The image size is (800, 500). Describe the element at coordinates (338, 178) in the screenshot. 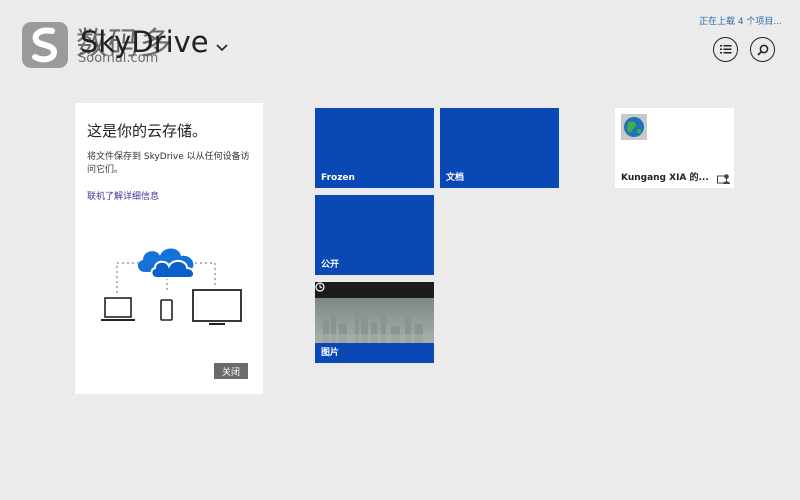

I see `tile-label: Frozen` at that location.